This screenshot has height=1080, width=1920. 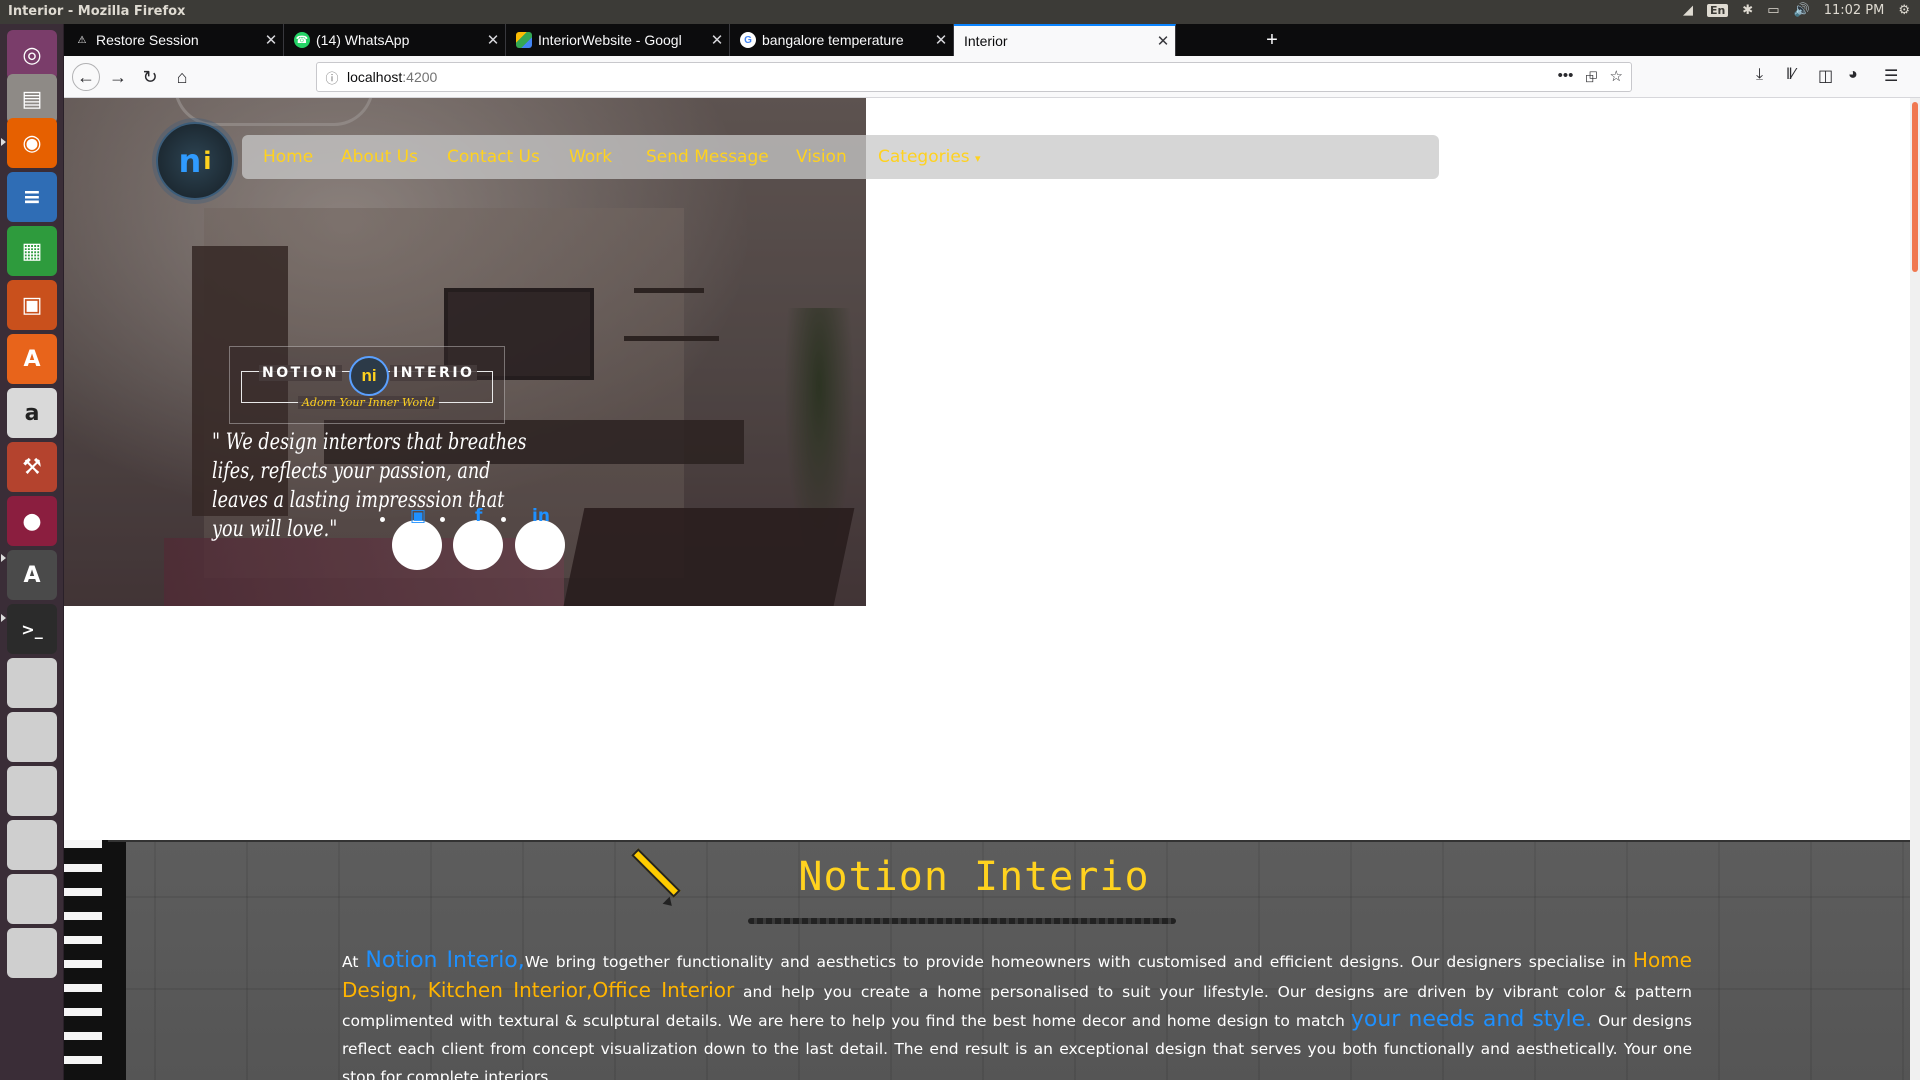 What do you see at coordinates (1272, 40) in the screenshot?
I see `new-tab-button: +` at bounding box center [1272, 40].